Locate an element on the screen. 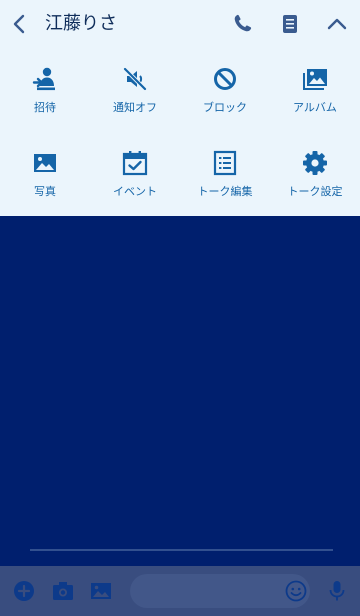 The width and height of the screenshot is (360, 616). menu-item-label: 招待 is located at coordinates (45, 107).